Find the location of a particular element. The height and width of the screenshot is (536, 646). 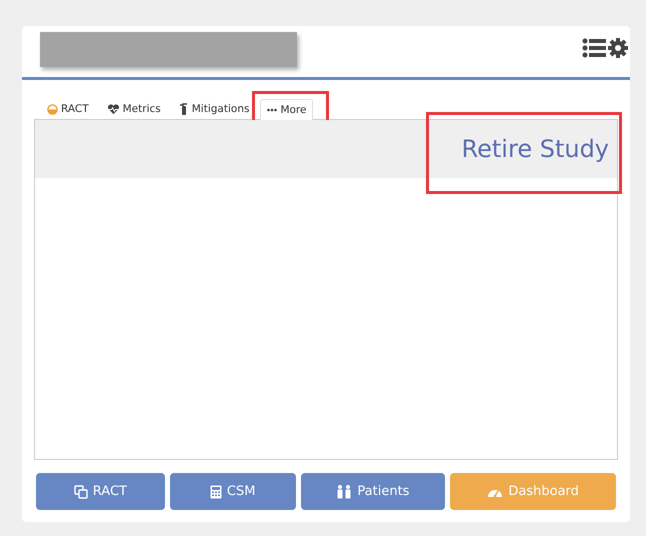

settings-icon is located at coordinates (618, 48).